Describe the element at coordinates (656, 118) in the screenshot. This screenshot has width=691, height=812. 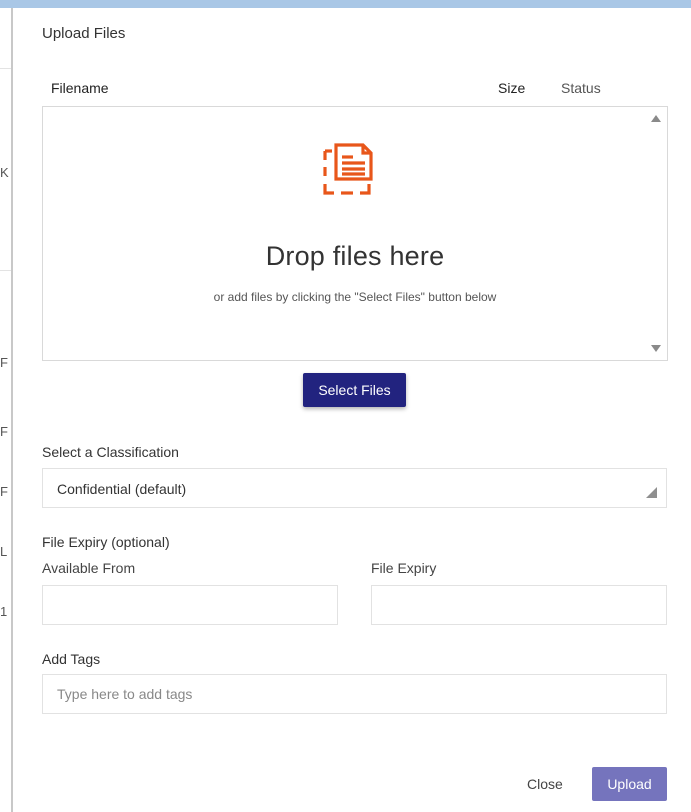
I see `scroll-up-arrow-icon` at that location.